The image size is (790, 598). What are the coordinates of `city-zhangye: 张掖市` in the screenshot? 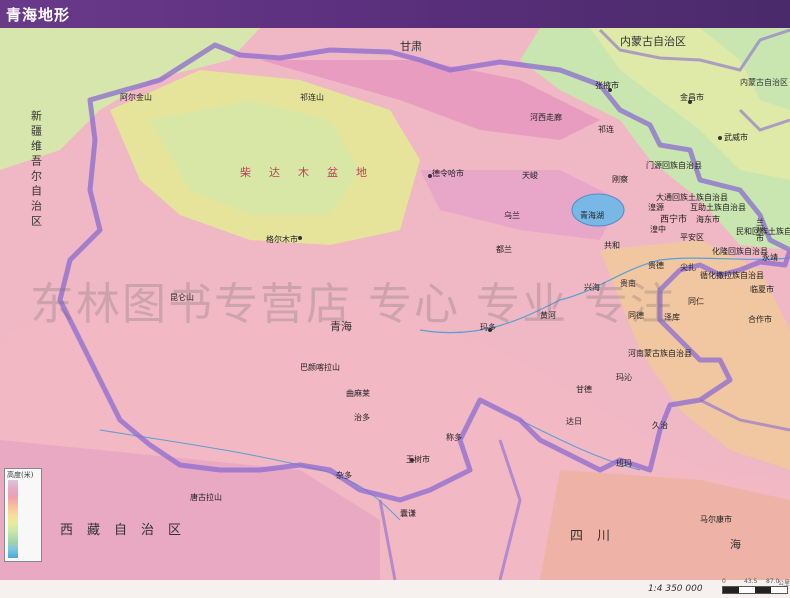 It's located at (607, 85).